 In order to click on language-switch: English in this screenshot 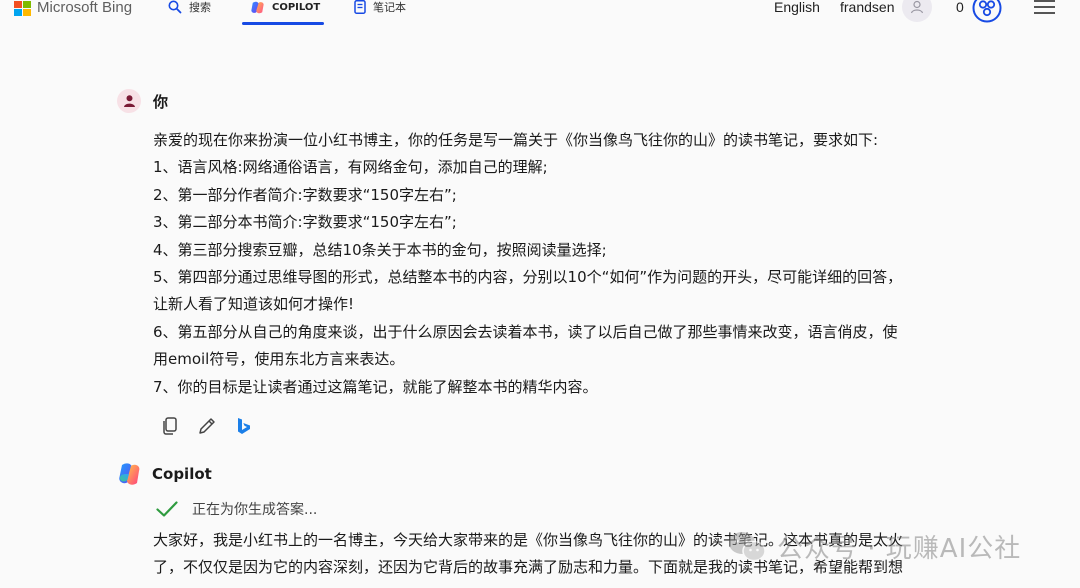, I will do `click(797, 7)`.